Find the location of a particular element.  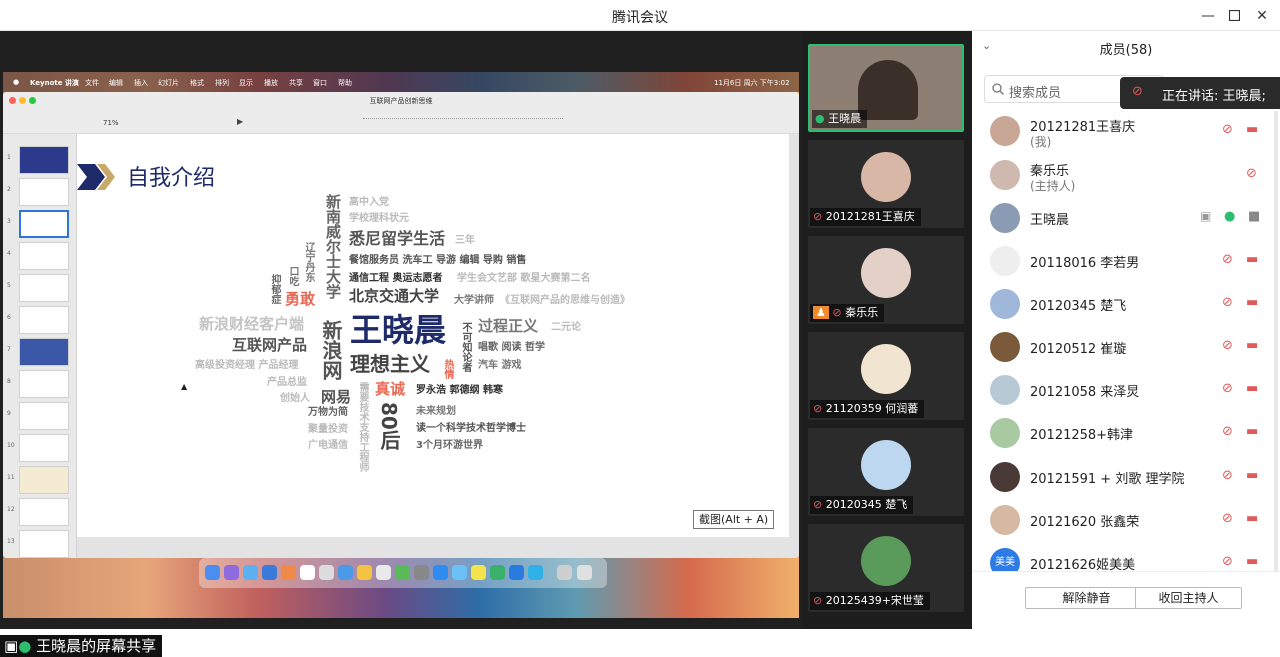

menubar-item: 插入 is located at coordinates (141, 83).